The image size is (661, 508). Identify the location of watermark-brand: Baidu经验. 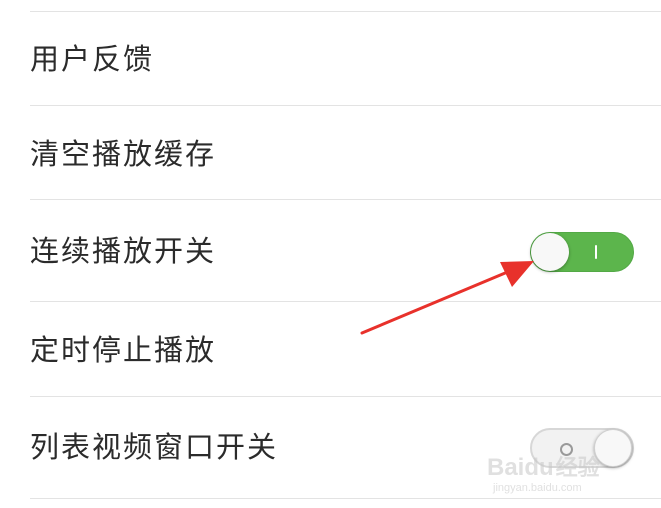
(543, 467).